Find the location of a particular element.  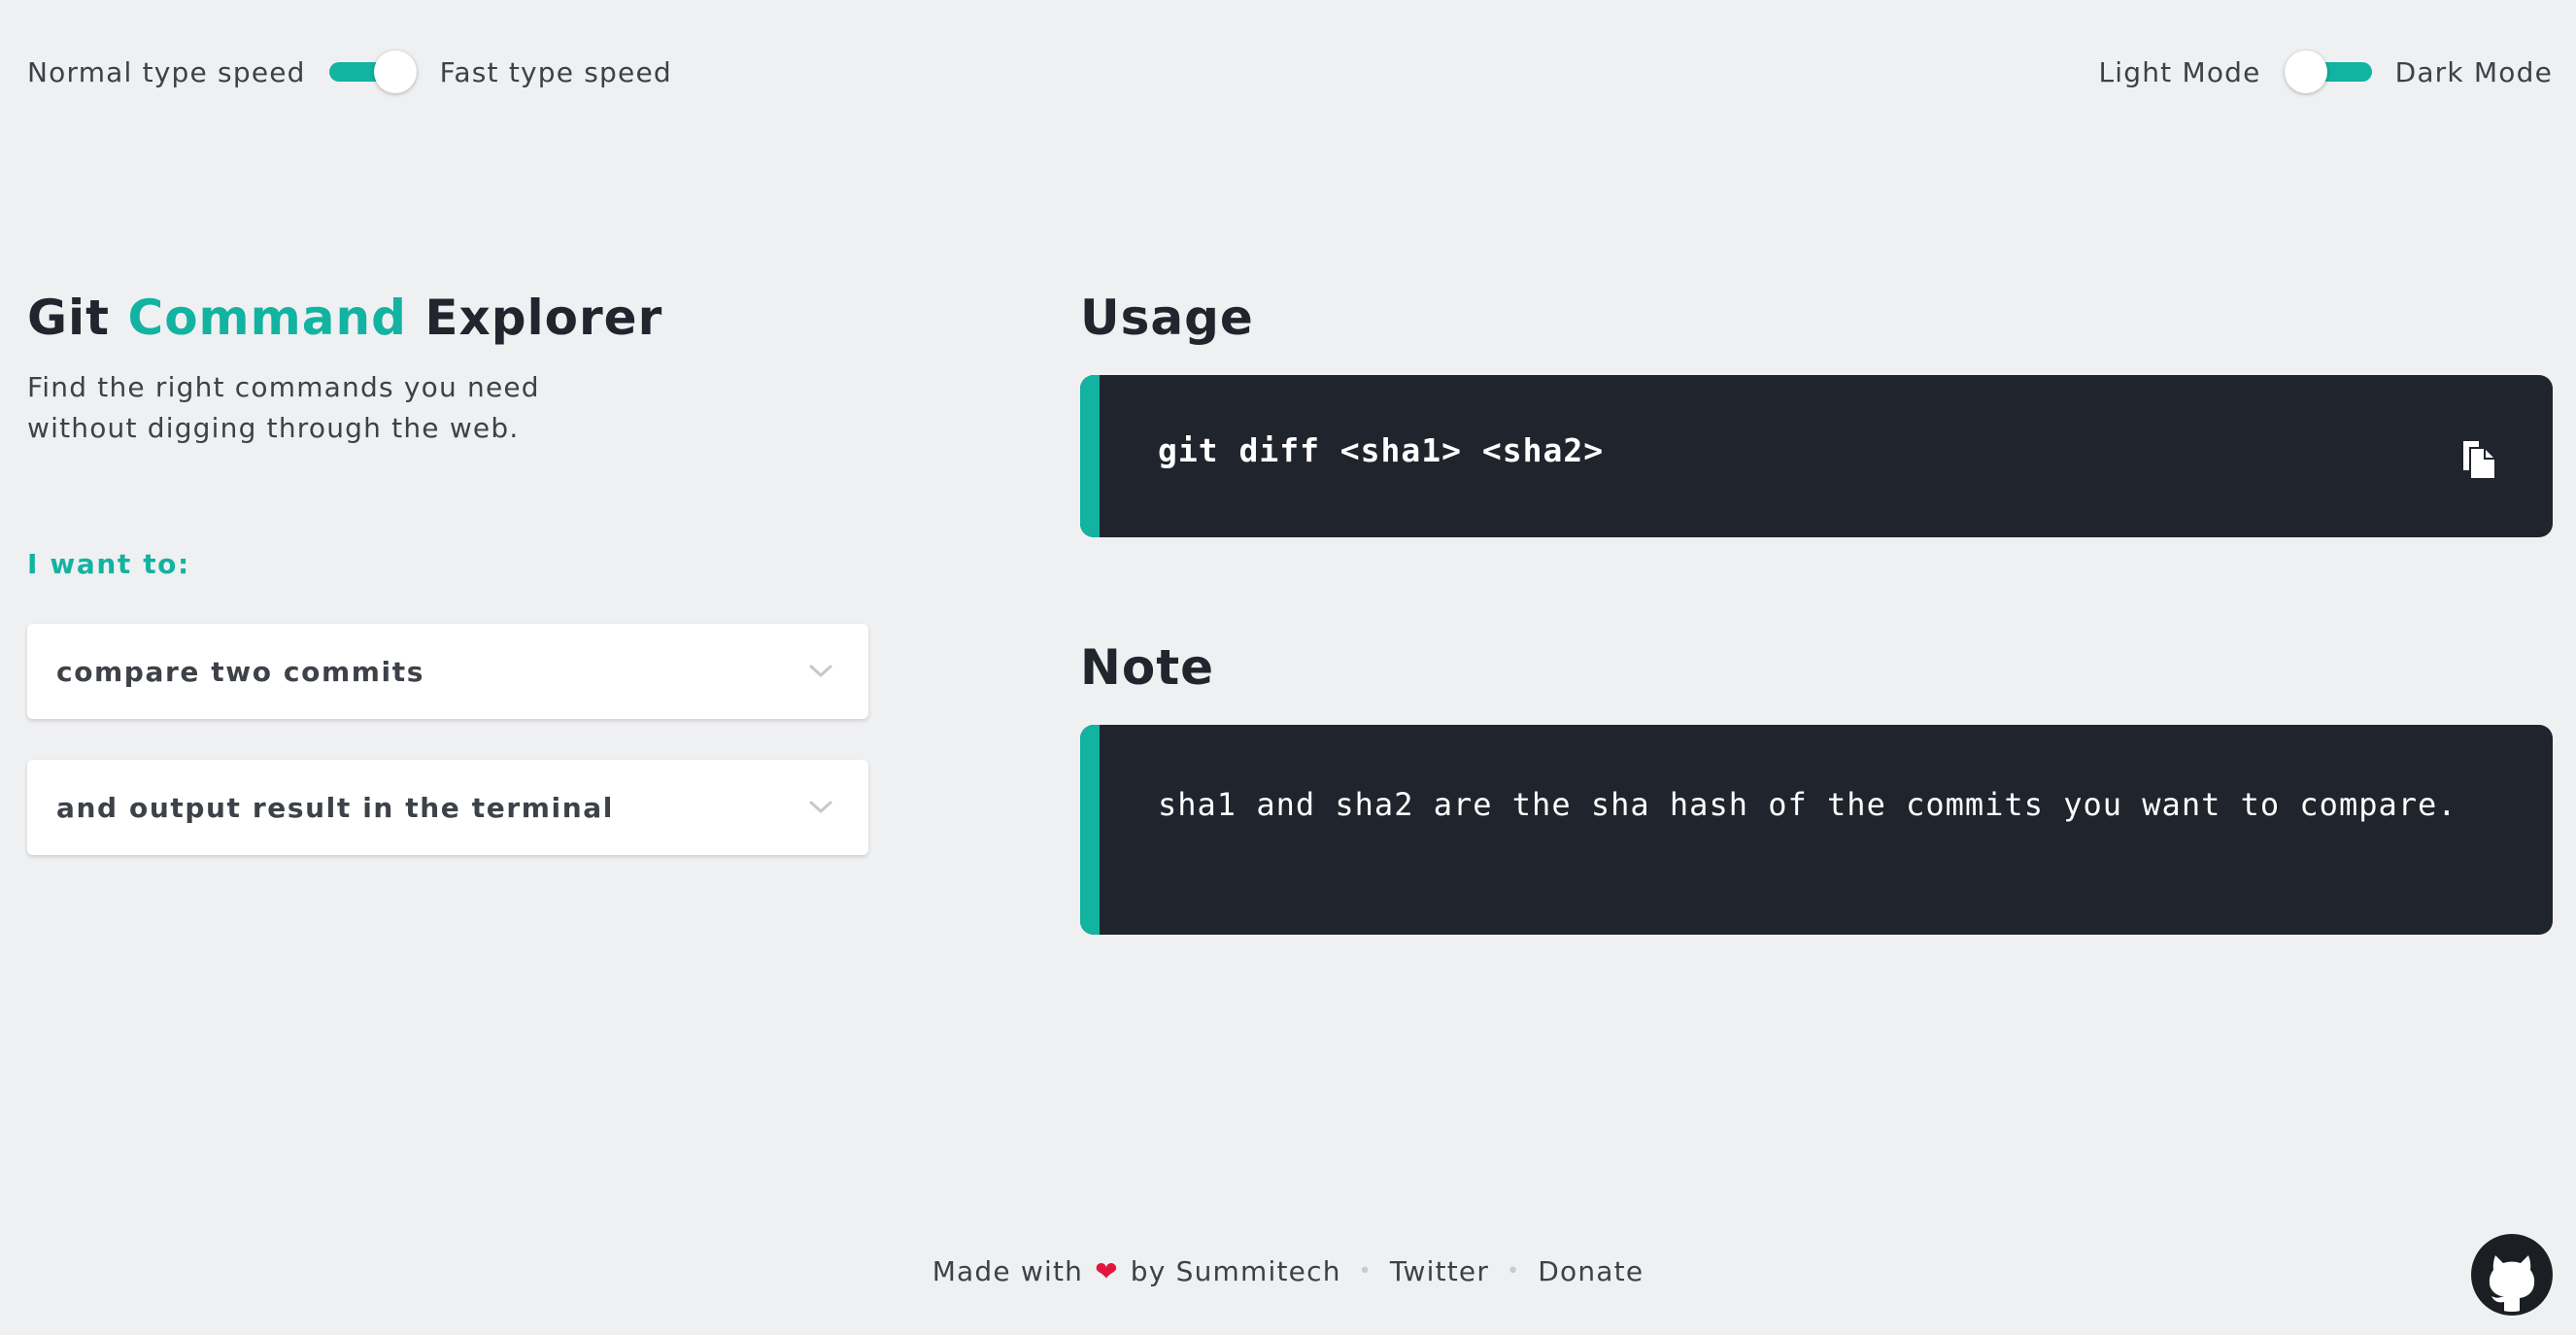

donate-link: Donate is located at coordinates (1591, 1271).